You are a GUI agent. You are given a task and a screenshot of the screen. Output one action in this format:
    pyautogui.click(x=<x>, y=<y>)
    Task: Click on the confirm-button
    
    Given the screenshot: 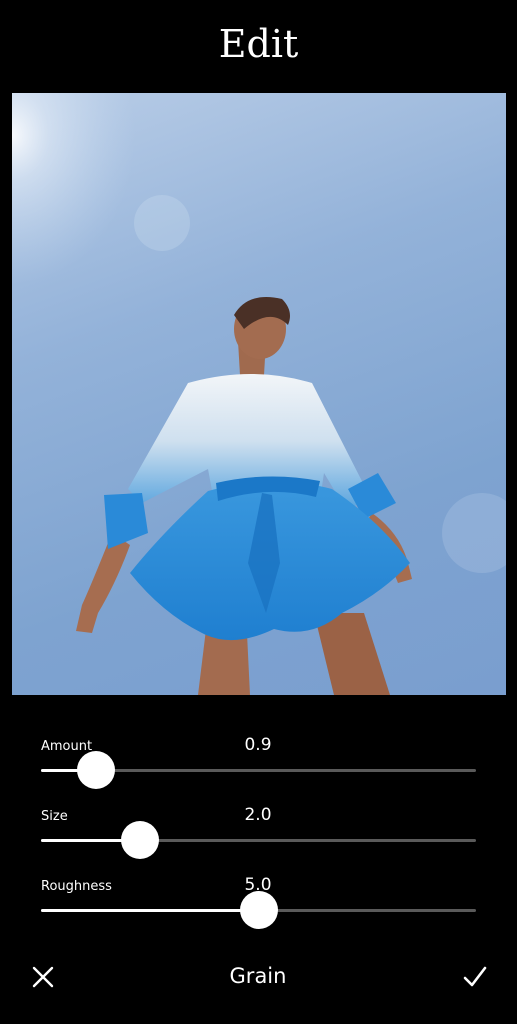 What is the action you would take?
    pyautogui.click(x=475, y=977)
    